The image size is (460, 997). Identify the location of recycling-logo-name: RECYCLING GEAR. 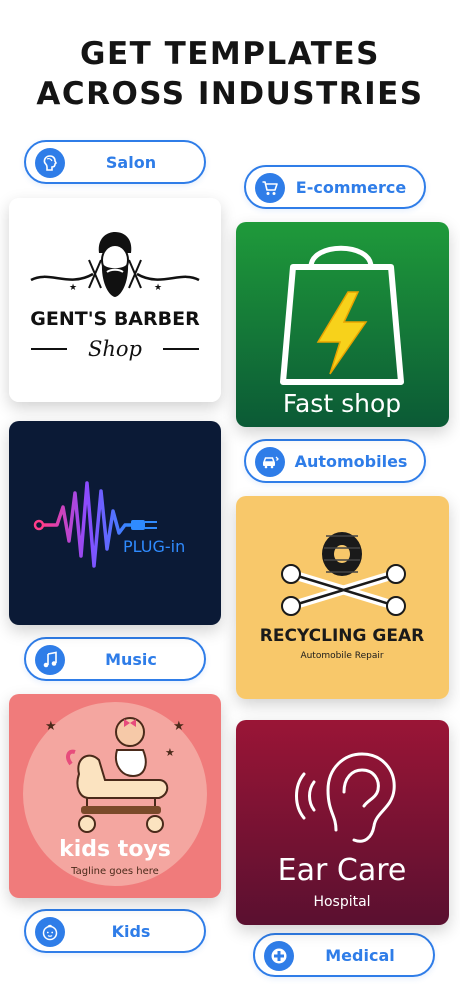
(342, 636).